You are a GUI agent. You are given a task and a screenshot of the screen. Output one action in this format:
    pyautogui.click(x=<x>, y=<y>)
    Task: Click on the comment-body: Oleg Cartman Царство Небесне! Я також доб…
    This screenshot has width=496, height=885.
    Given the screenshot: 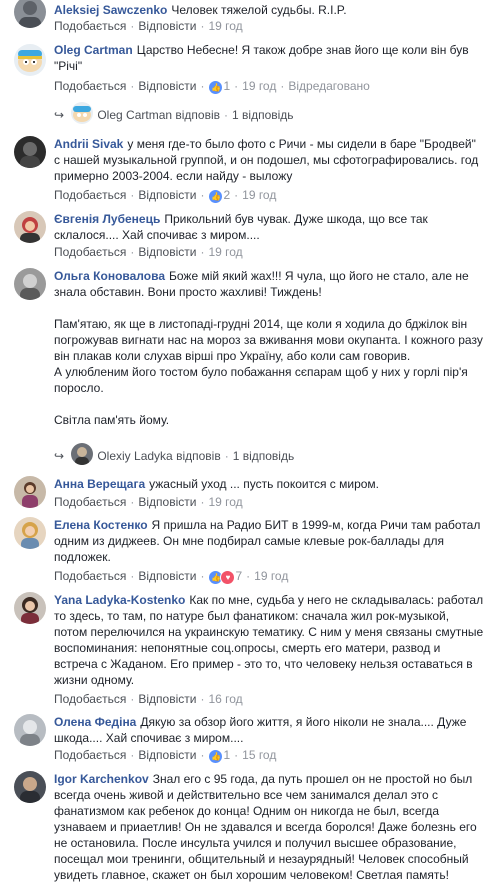 What is the action you would take?
    pyautogui.click(x=269, y=58)
    